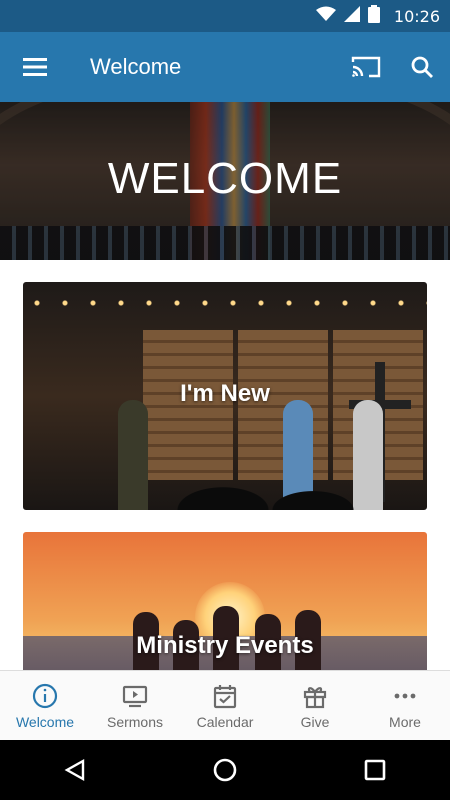 Image resolution: width=450 pixels, height=800 pixels. What do you see at coordinates (366, 67) in the screenshot?
I see `cast-icon` at bounding box center [366, 67].